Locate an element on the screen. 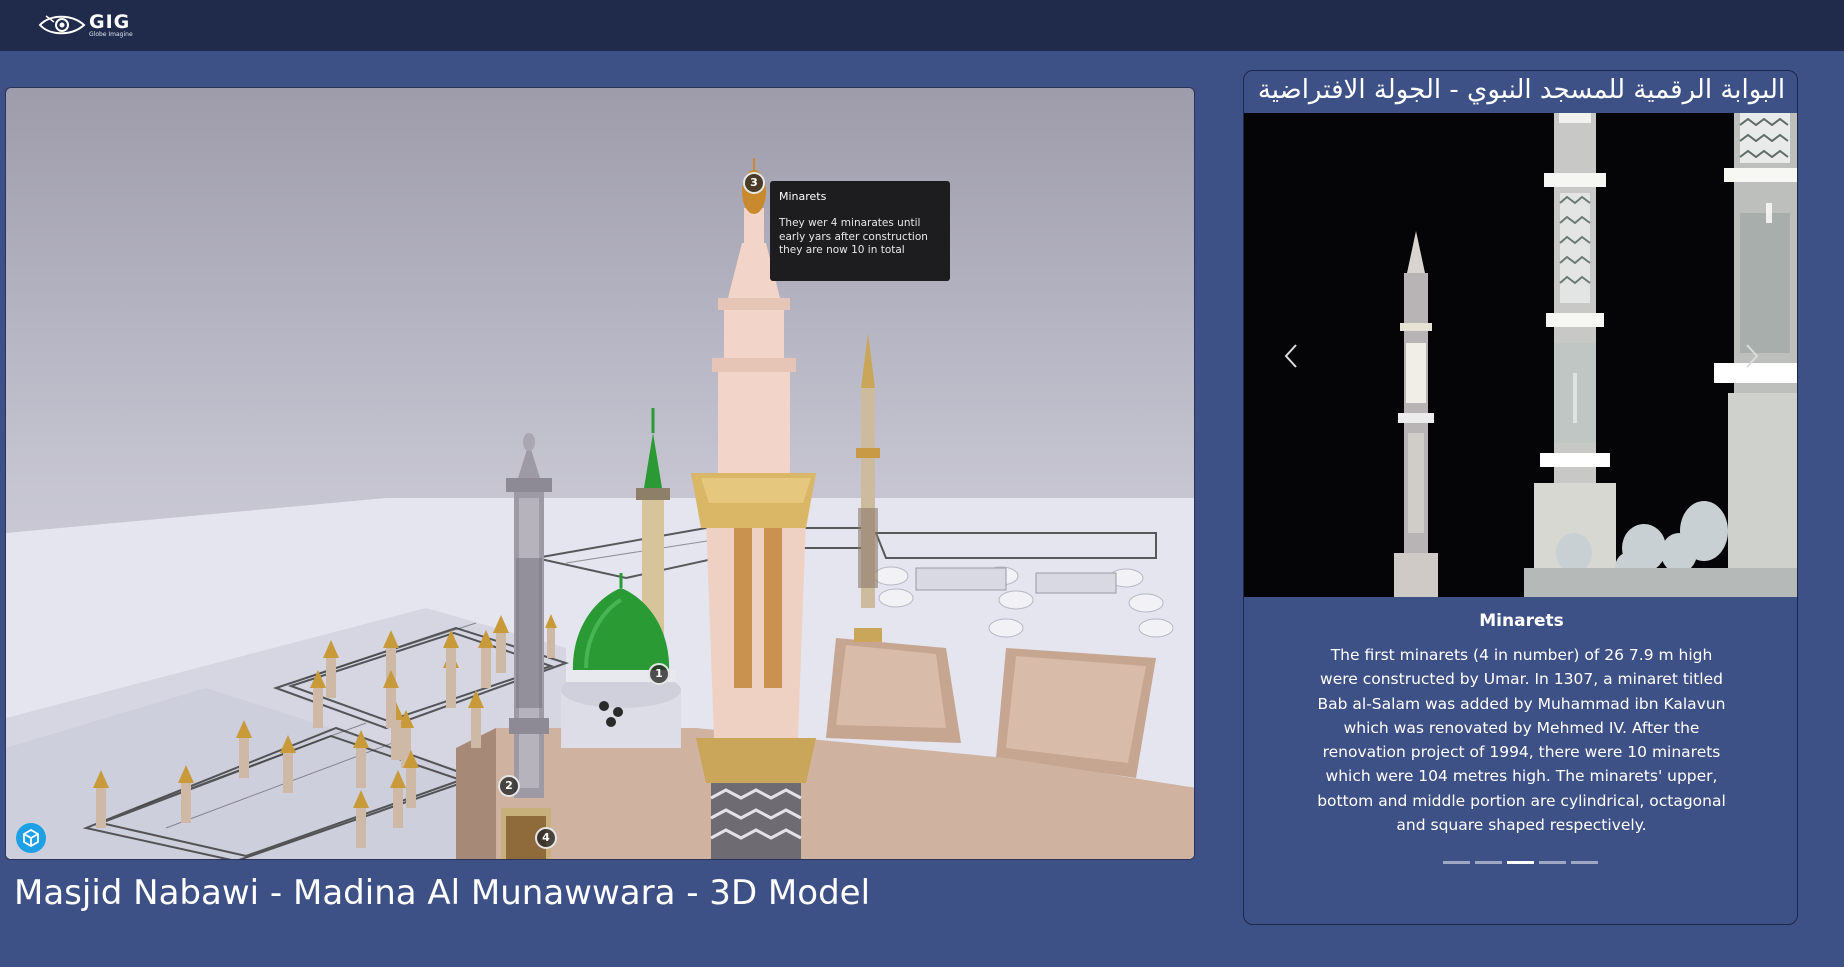 This screenshot has width=1844, height=967. eye-logo-icon is located at coordinates (62, 25).